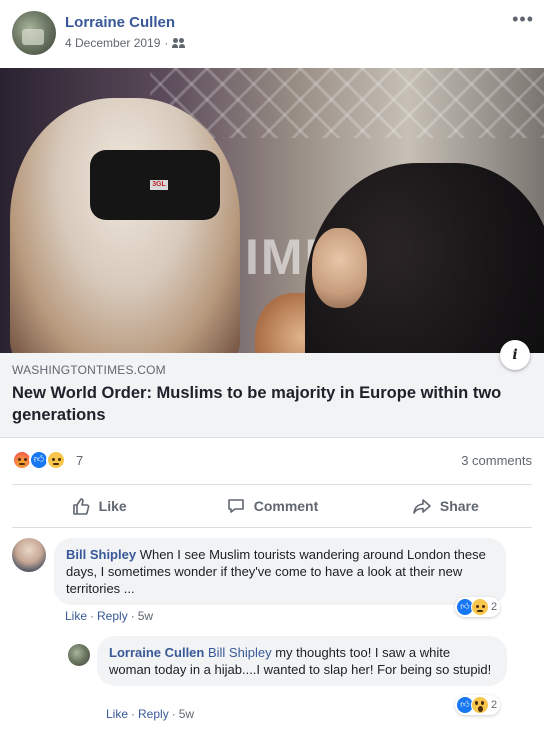 The width and height of the screenshot is (544, 733). What do you see at coordinates (339, 268) in the screenshot?
I see `image-person-right-face` at bounding box center [339, 268].